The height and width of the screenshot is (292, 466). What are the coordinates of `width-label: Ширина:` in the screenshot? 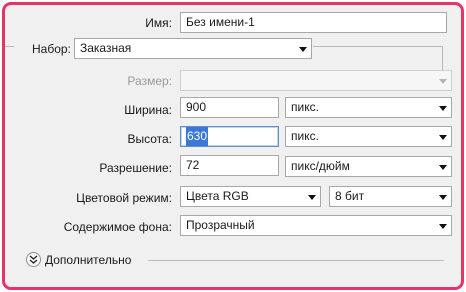 It's located at (148, 110).